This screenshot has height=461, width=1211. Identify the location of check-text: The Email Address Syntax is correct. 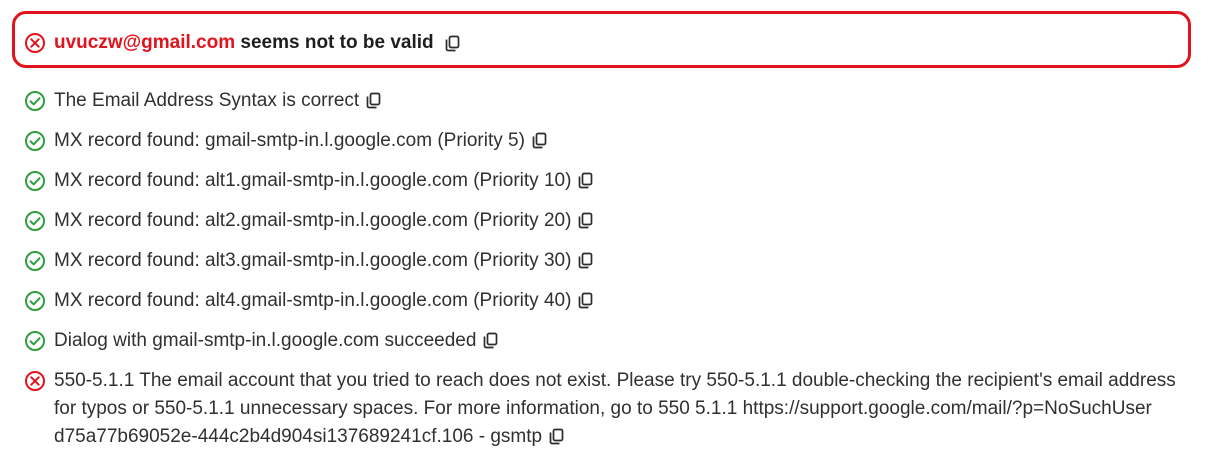
(207, 100).